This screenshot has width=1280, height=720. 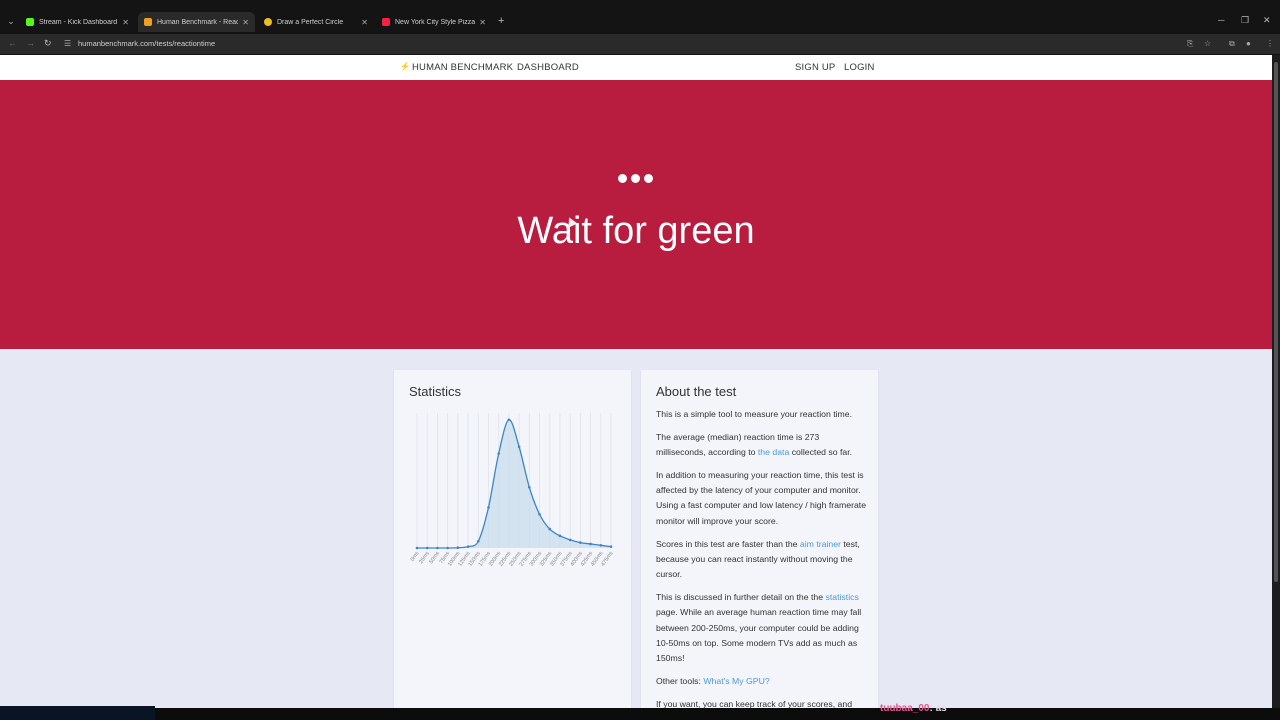 I want to click on stream-chat-message: tuubaa_00: as, so click(x=913, y=708).